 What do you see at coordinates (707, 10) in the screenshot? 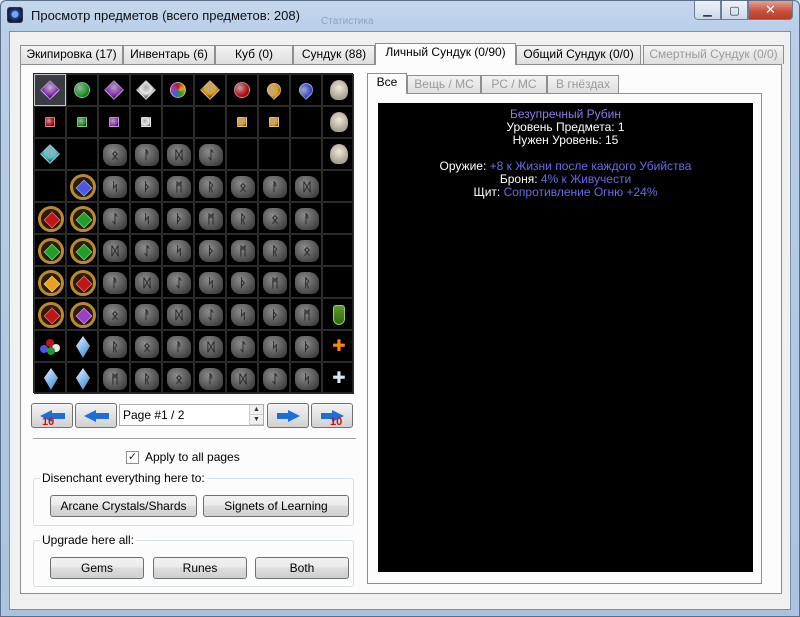
I see `minimize-button: ▁` at bounding box center [707, 10].